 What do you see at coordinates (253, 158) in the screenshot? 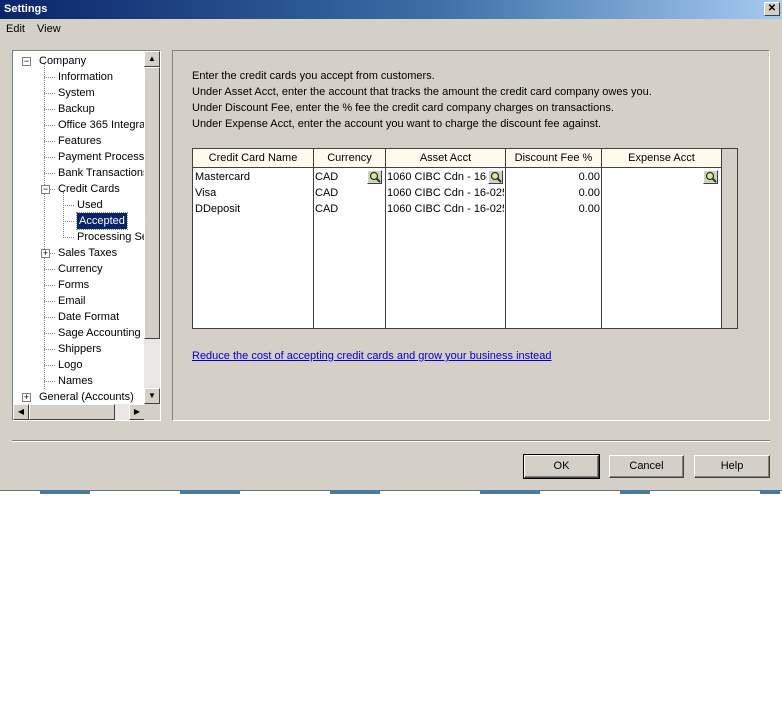
I see `column-header-card-name: Credit Card Name` at bounding box center [253, 158].